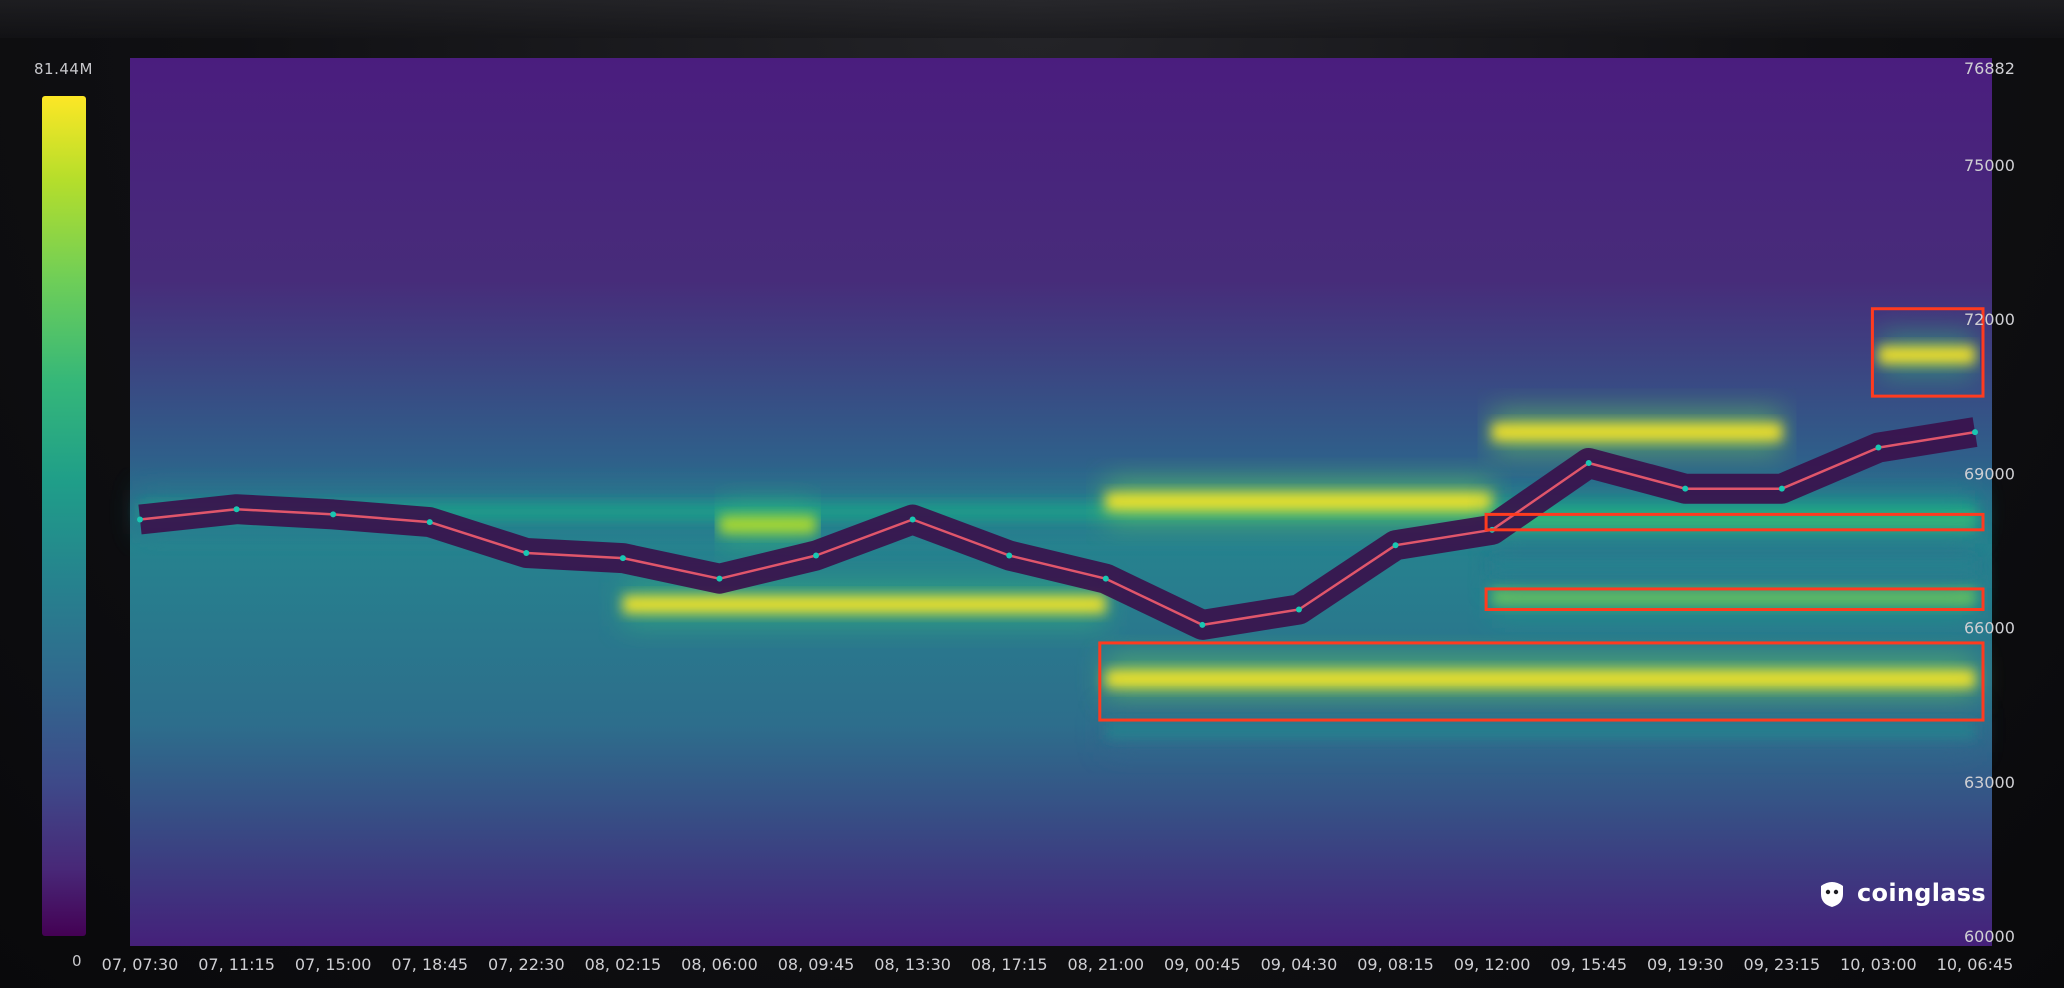  Describe the element at coordinates (1588, 964) in the screenshot. I see `x-tick-label: 09, 15:45` at that location.